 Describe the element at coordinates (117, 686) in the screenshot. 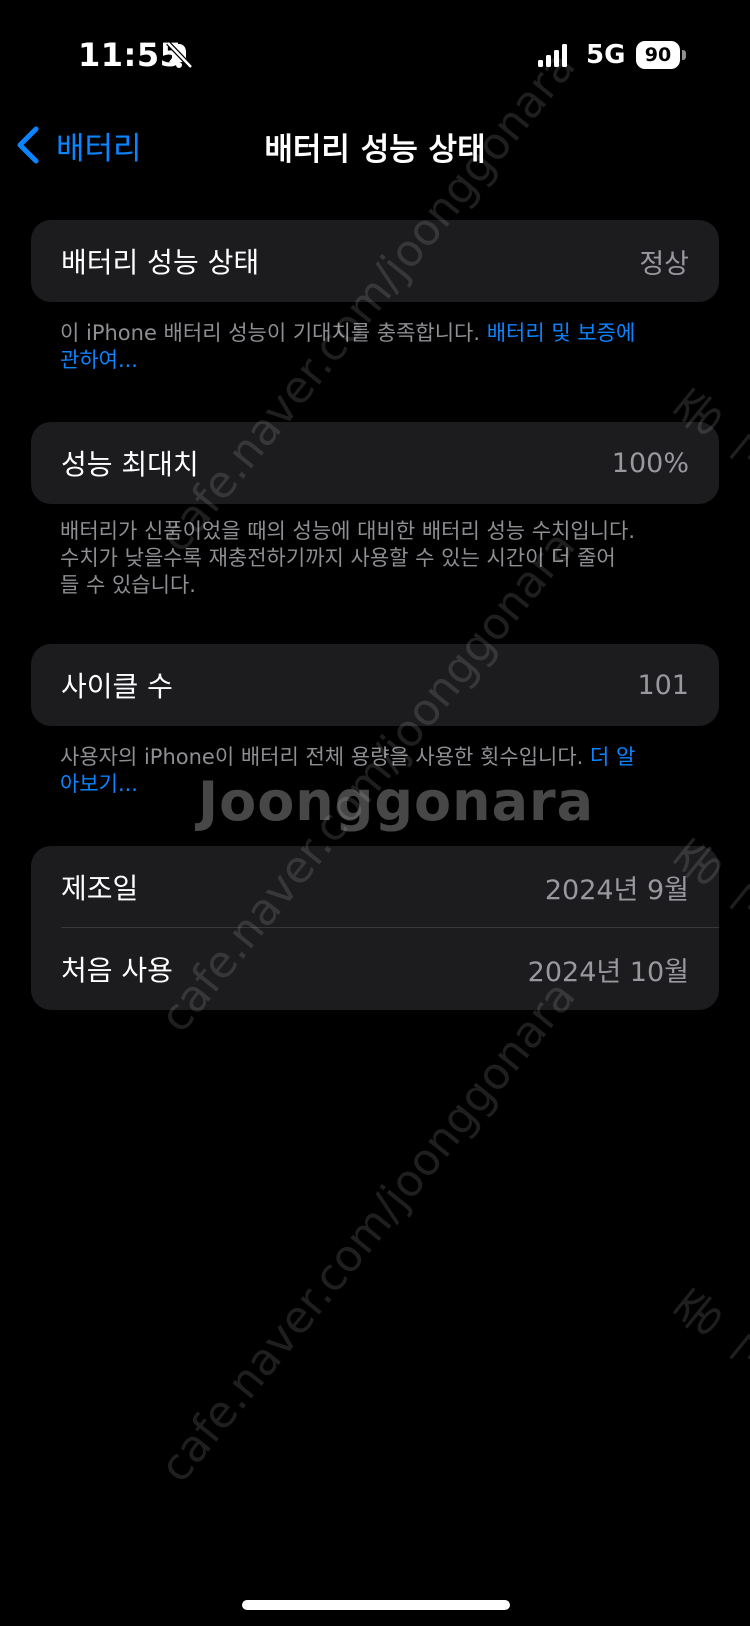

I see `cycle-count-label: 사이클 수` at that location.